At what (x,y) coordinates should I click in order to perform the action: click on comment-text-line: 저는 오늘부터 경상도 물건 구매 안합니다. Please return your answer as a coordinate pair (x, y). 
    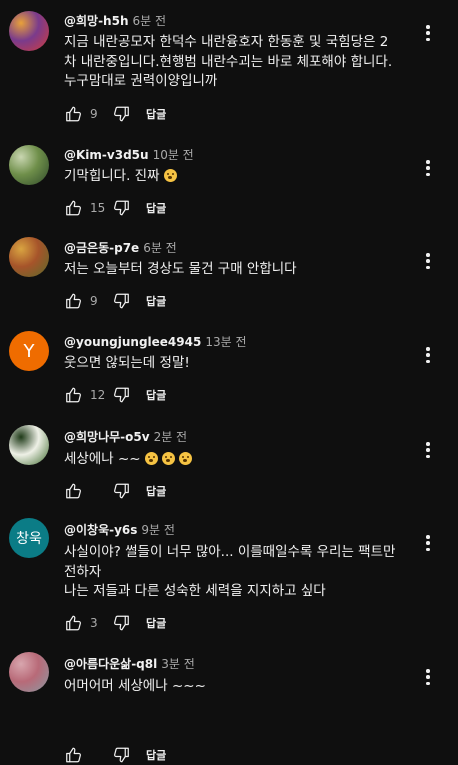
    Looking at the image, I should click on (180, 269).